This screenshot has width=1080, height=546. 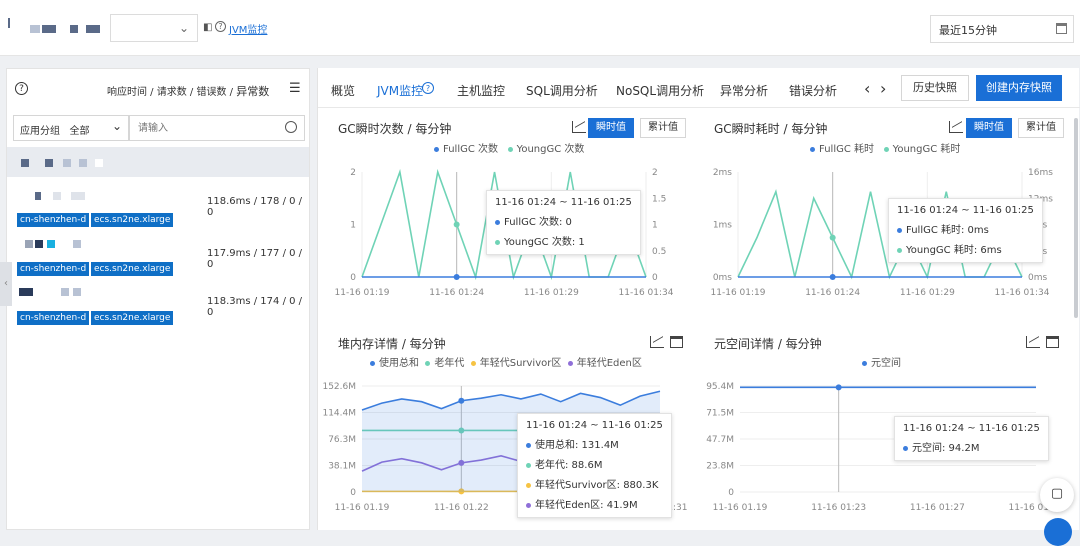 I want to click on y-tick-label: 0, so click(x=353, y=278).